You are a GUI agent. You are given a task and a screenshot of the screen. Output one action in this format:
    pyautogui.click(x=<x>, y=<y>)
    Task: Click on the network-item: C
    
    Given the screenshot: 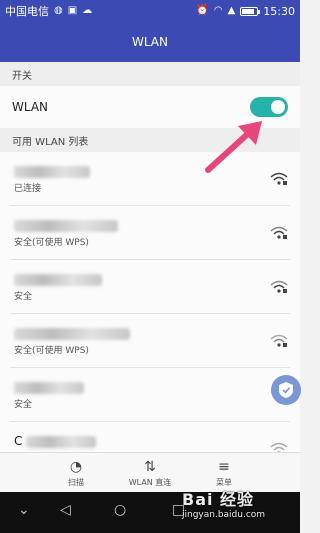 What is the action you would take?
    pyautogui.click(x=150, y=437)
    